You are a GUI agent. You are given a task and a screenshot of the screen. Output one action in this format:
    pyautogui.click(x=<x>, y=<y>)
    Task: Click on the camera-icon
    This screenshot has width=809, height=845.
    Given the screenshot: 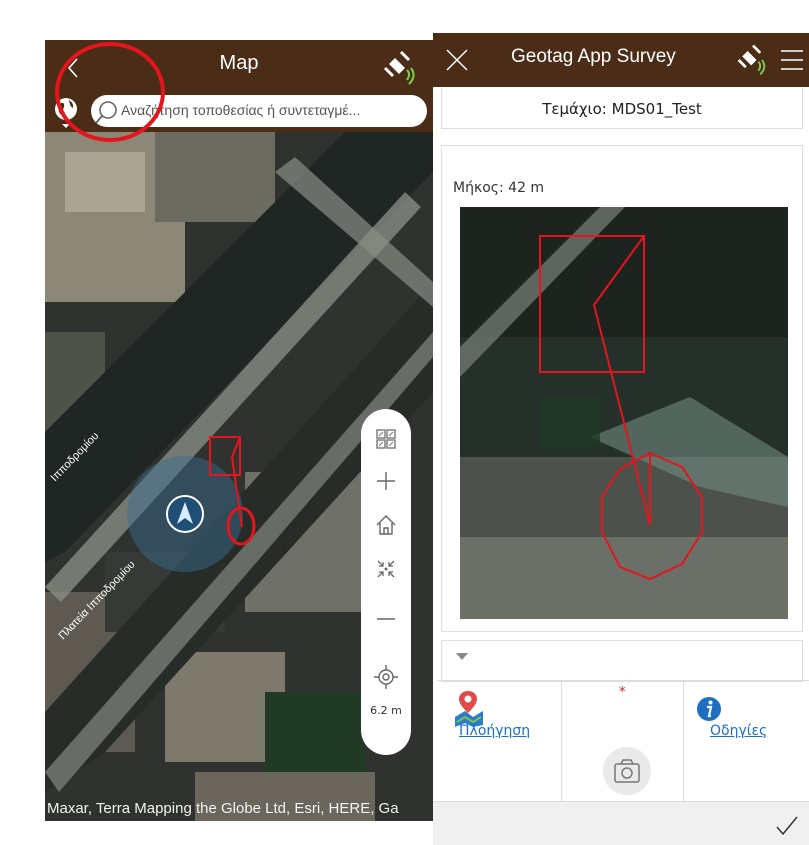 What is the action you would take?
    pyautogui.click(x=627, y=771)
    